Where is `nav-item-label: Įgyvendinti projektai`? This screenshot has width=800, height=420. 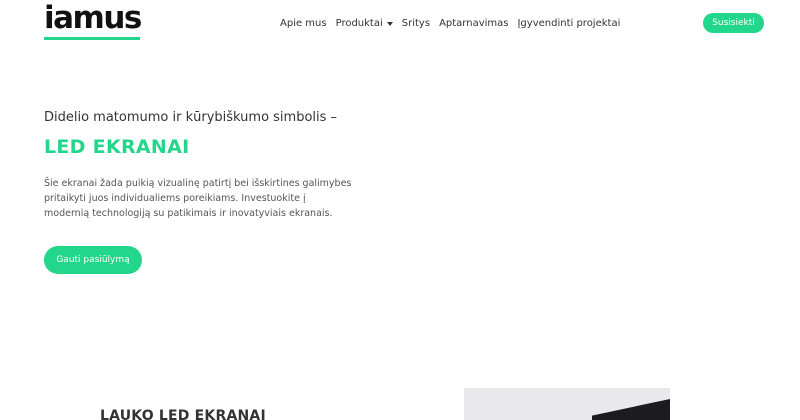 nav-item-label: Įgyvendinti projektai is located at coordinates (569, 23).